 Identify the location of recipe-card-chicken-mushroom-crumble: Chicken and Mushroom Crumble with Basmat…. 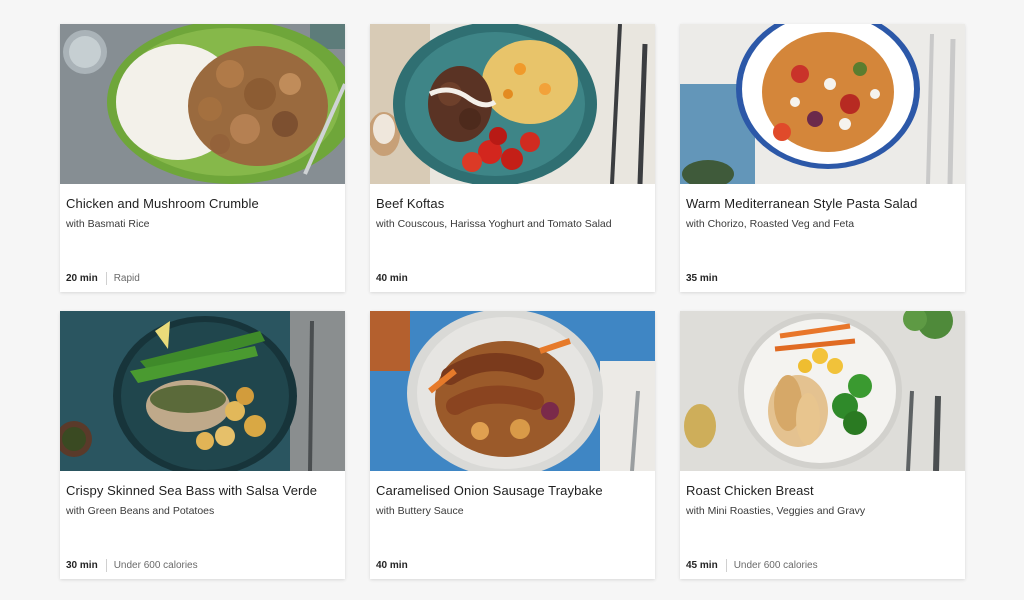
(202, 158).